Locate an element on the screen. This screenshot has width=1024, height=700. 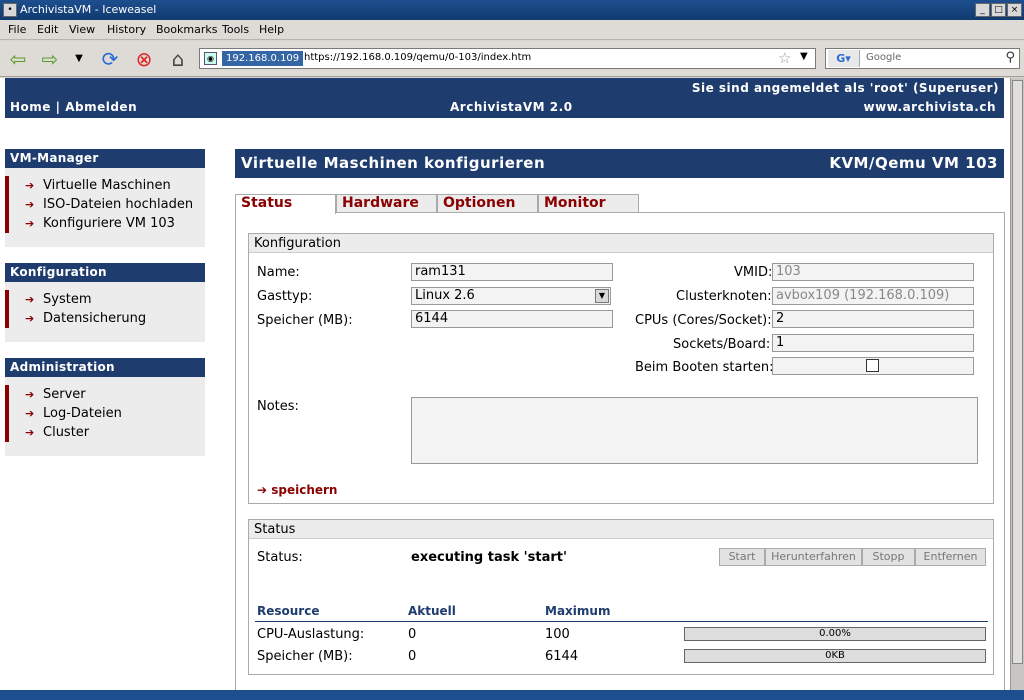
search-engine-icon: G▾ is located at coordinates (844, 58).